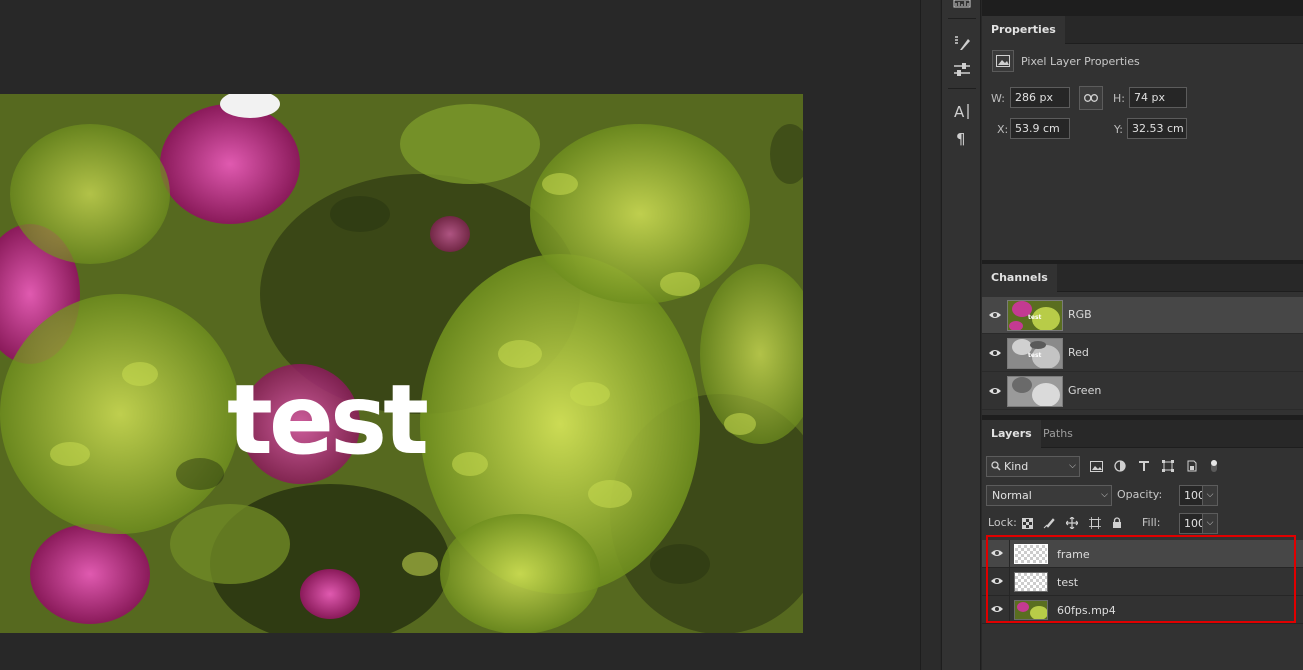  I want to click on channel-row-red: test Red, so click(1142, 353).